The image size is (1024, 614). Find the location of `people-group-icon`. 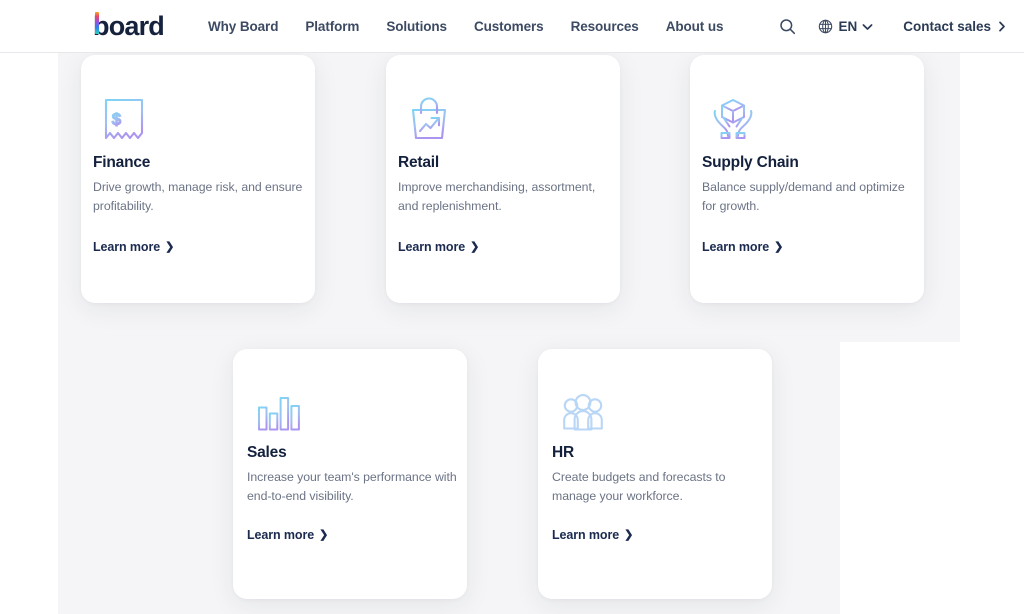

people-group-icon is located at coordinates (583, 412).